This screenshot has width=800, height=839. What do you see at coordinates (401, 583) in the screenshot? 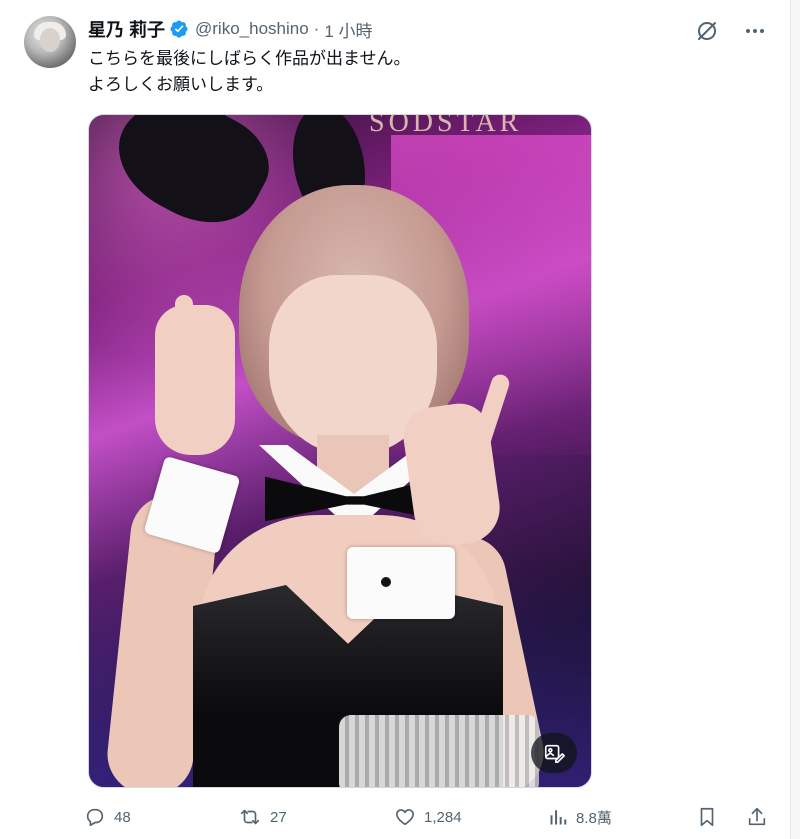
I see `photo-cuff-right` at bounding box center [401, 583].